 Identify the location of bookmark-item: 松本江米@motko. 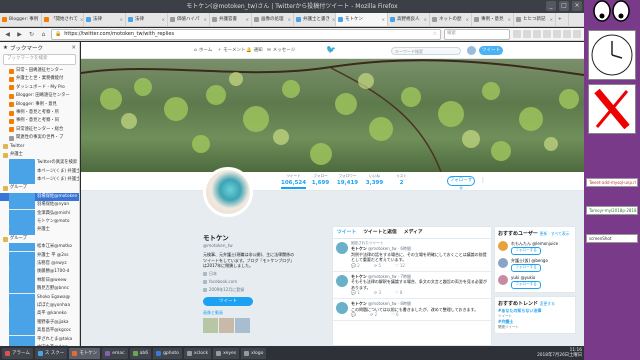
(39, 247).